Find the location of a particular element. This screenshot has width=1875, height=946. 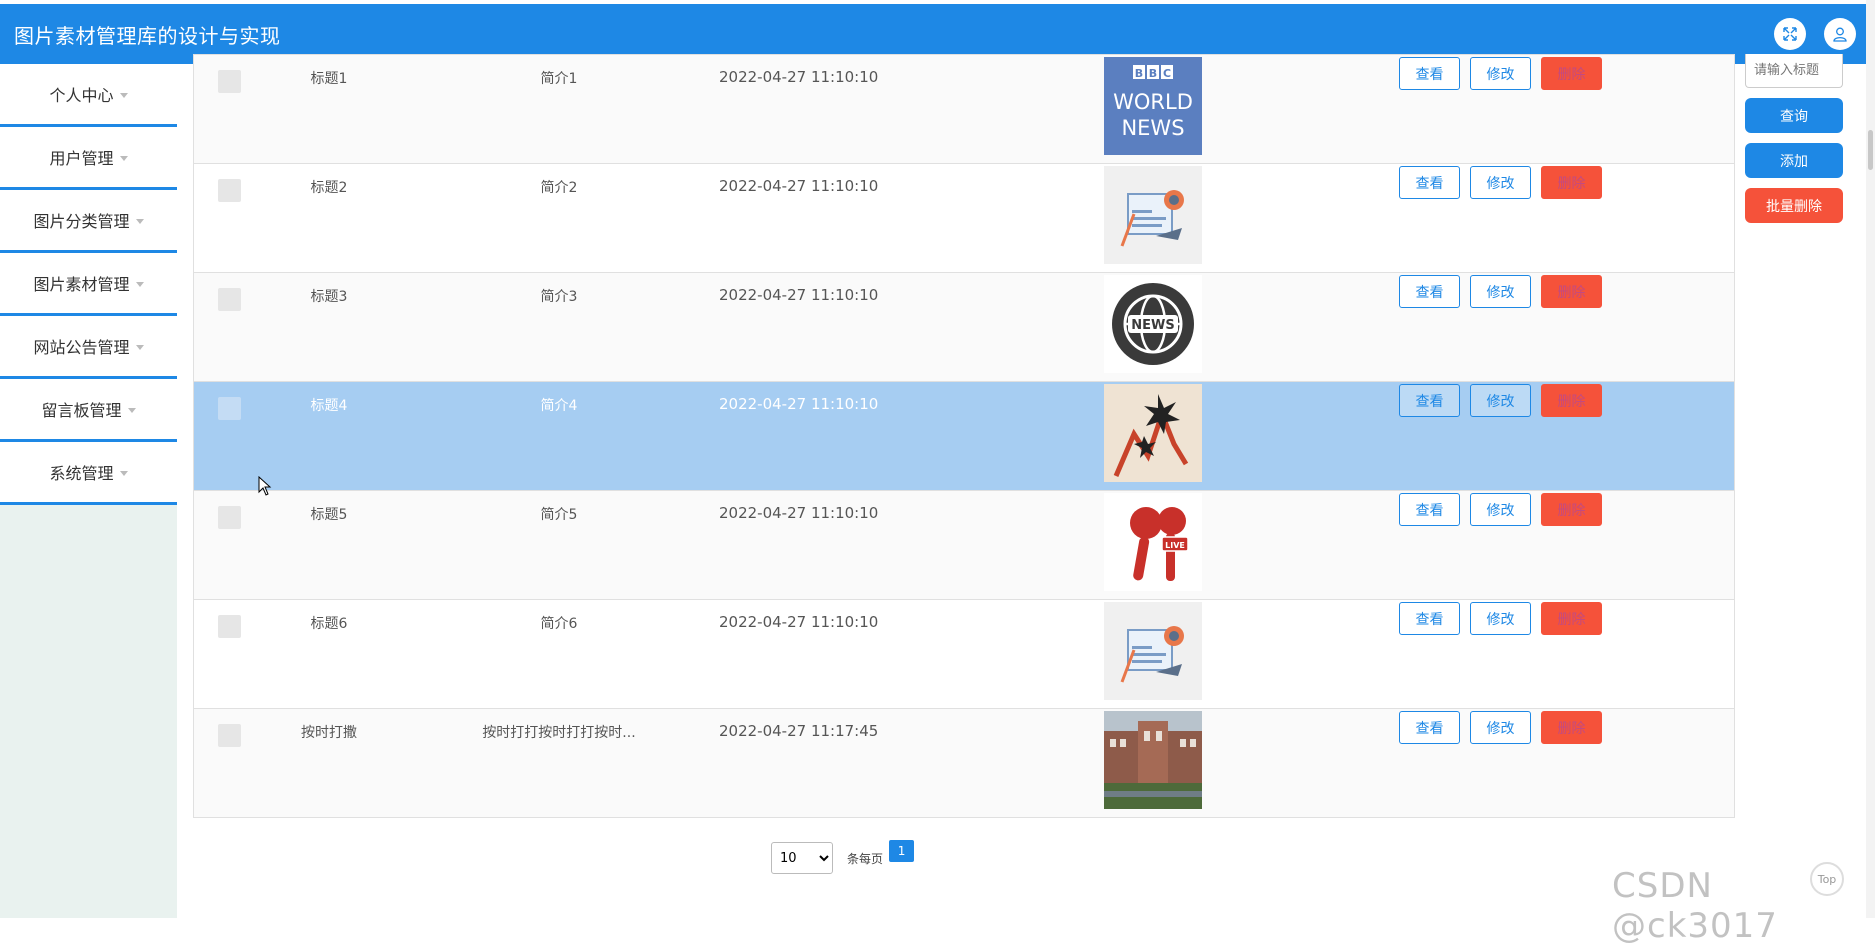

sidebar-item-label: 用户管理 is located at coordinates (81, 158).